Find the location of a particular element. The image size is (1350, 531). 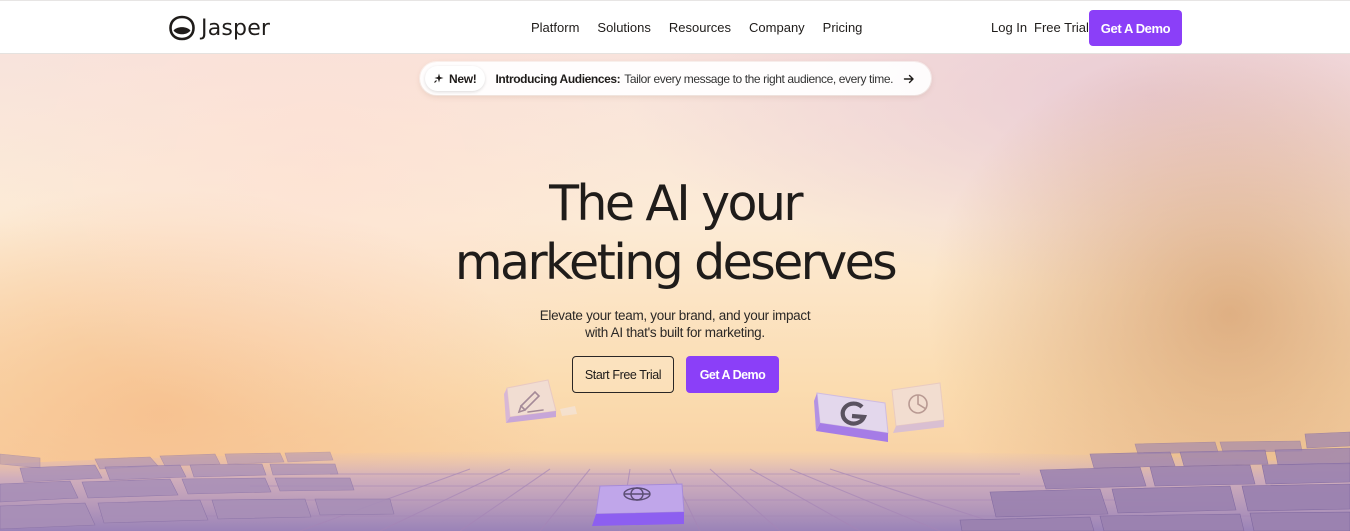

start-free-trial-button: Start Free Trial is located at coordinates (623, 374).